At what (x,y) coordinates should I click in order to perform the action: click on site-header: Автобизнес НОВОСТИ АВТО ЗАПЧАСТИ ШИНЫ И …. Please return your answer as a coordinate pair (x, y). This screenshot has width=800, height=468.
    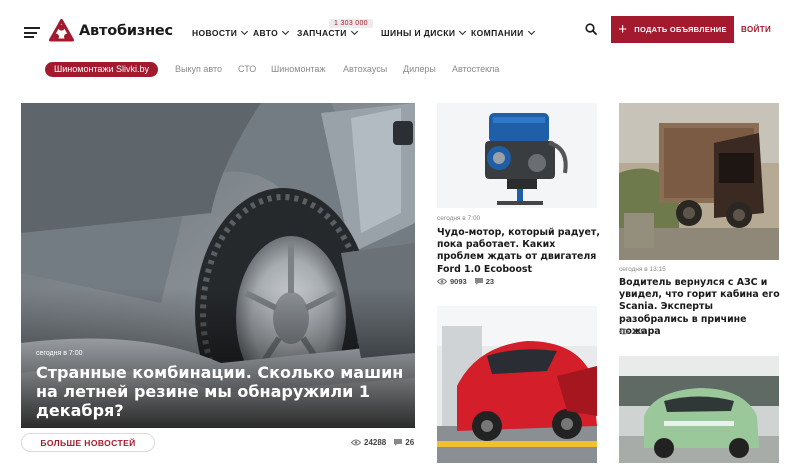
    Looking at the image, I should click on (400, 29).